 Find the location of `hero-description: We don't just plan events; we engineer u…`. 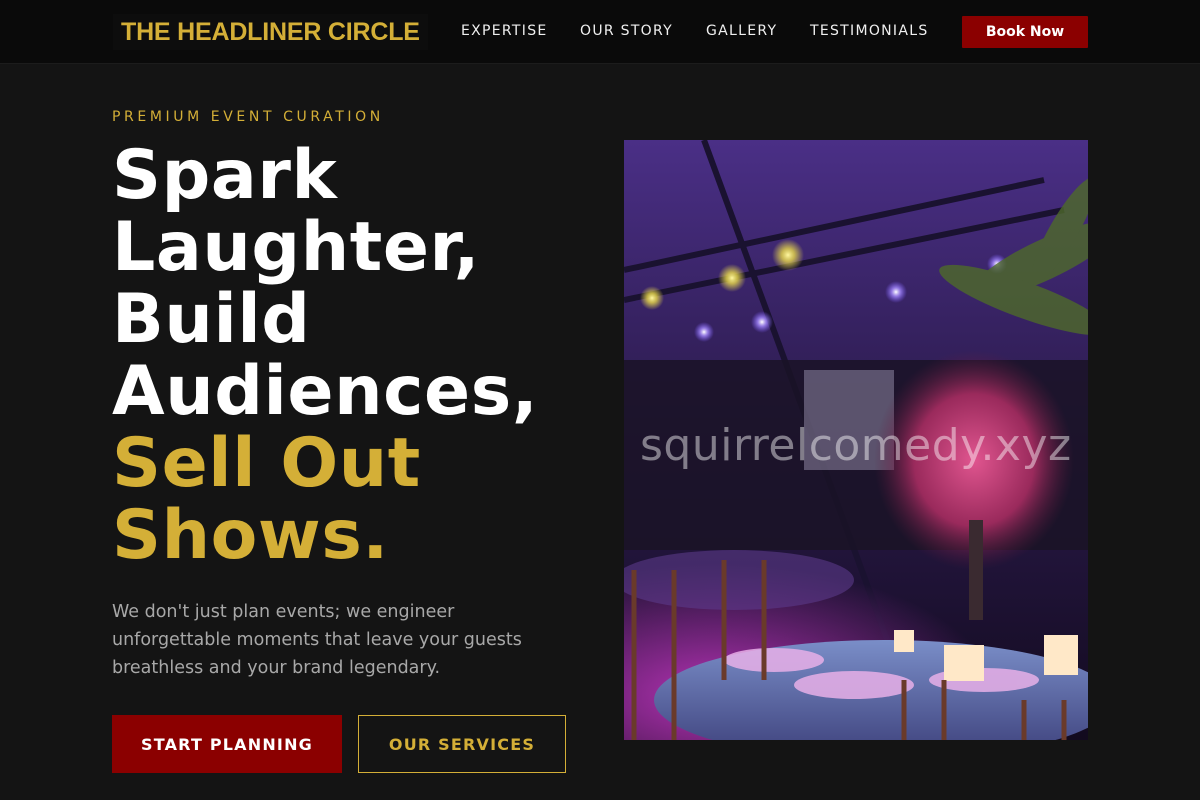

hero-description: We don't just plan events; we engineer u… is located at coordinates (317, 640).